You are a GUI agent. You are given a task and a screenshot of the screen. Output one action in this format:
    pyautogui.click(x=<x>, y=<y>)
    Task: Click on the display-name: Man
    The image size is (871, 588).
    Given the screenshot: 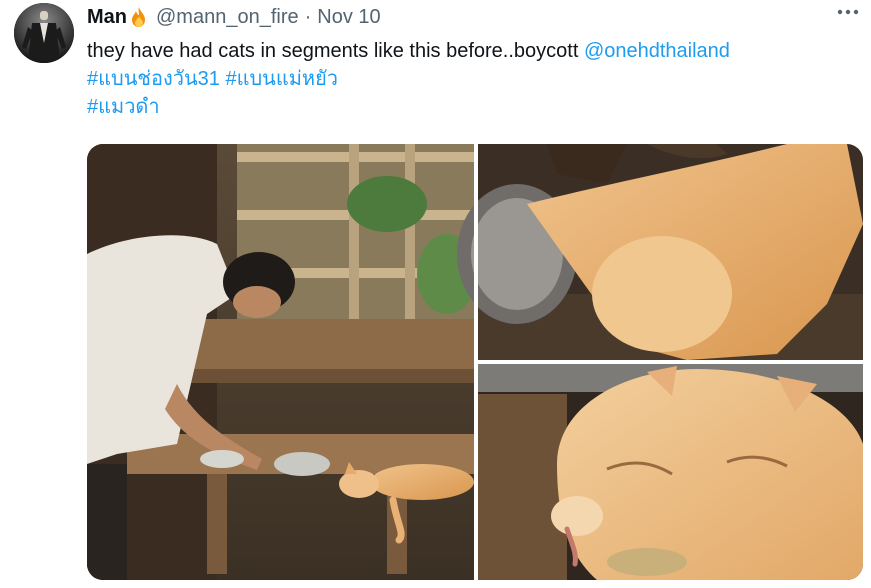 What is the action you would take?
    pyautogui.click(x=107, y=17)
    